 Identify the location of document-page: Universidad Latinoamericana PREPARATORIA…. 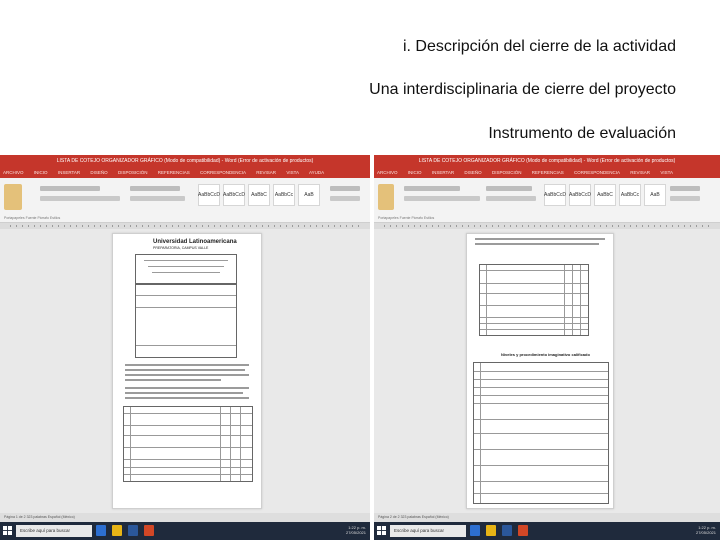
(187, 371).